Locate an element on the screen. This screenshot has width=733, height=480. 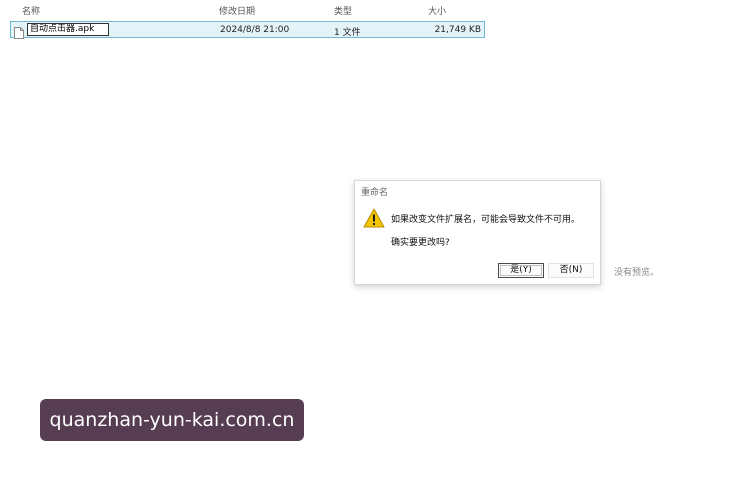
column-header-name: 名称 is located at coordinates (31, 10).